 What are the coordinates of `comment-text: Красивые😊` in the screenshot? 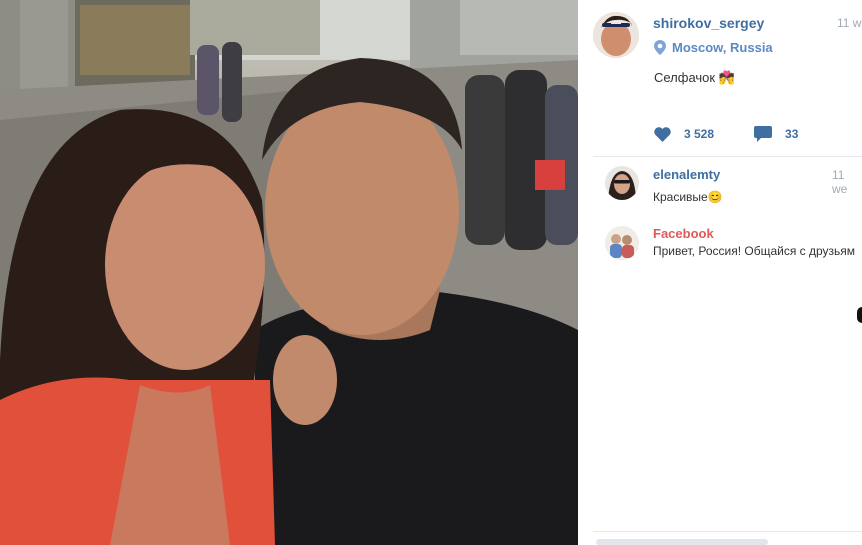 It's located at (688, 197).